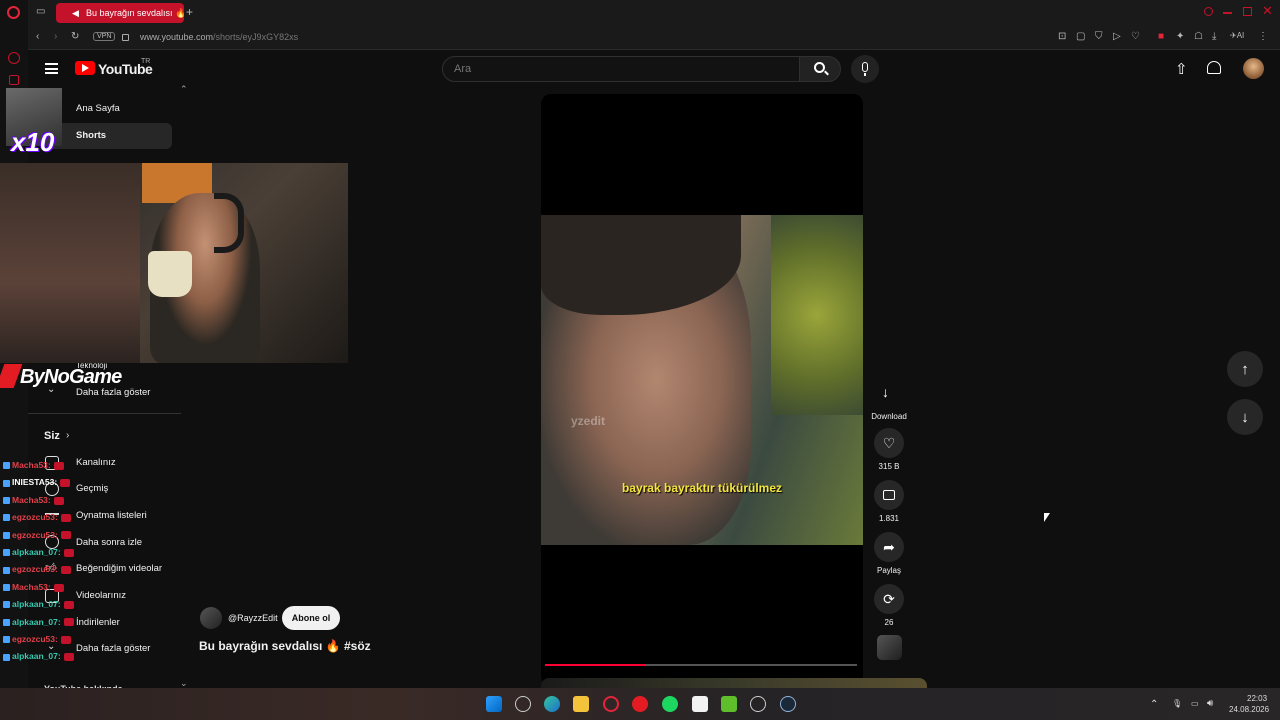  I want to click on tab-overview-icon: ▭, so click(40, 11).